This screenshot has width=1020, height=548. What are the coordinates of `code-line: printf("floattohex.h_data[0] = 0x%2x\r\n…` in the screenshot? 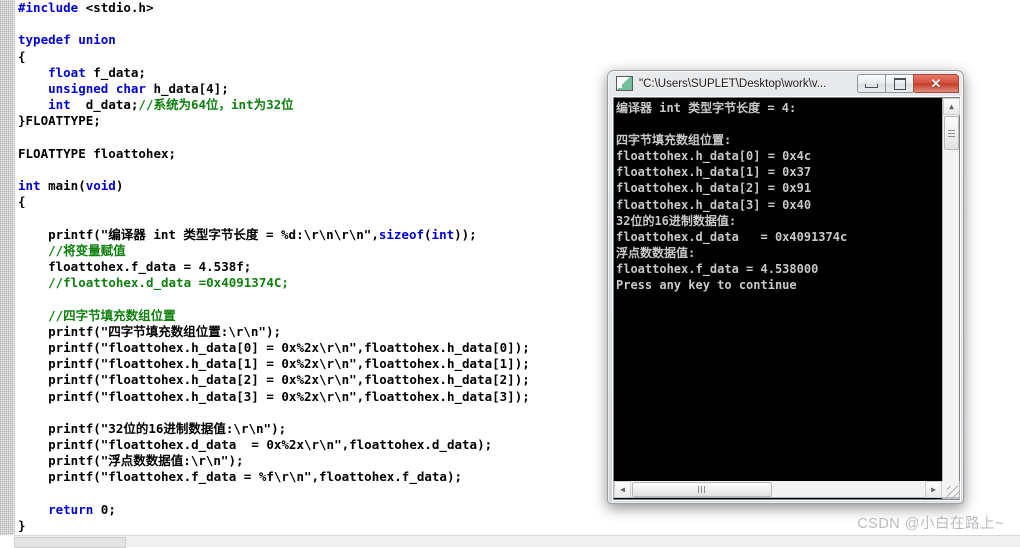 It's located at (318, 348).